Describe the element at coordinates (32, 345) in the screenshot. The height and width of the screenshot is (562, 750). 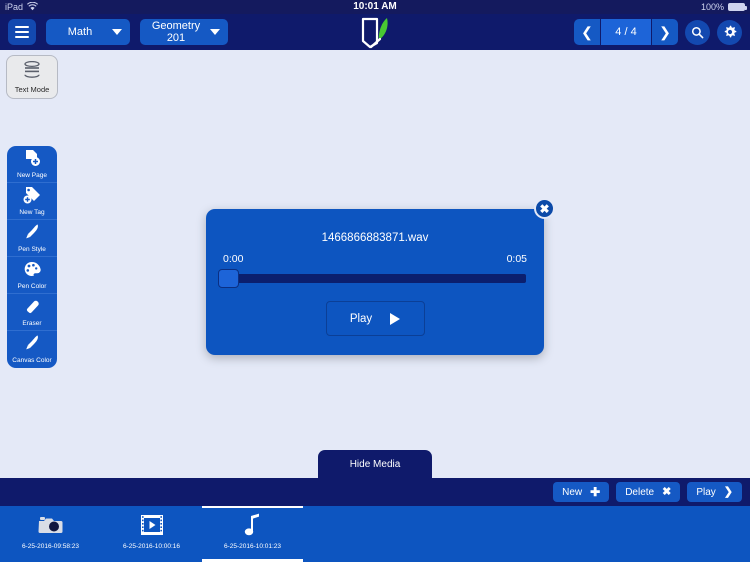
I see `brush-icon` at that location.